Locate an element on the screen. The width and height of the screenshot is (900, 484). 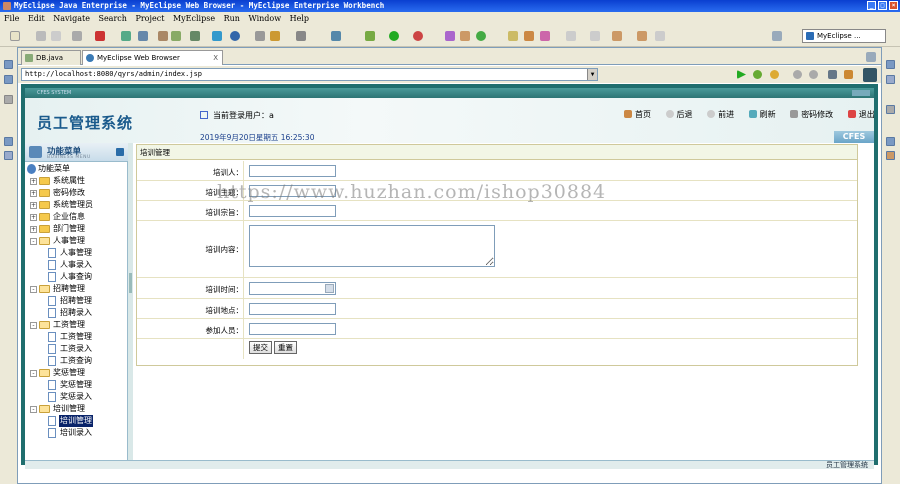
new-package-icon is located at coordinates (465, 36).